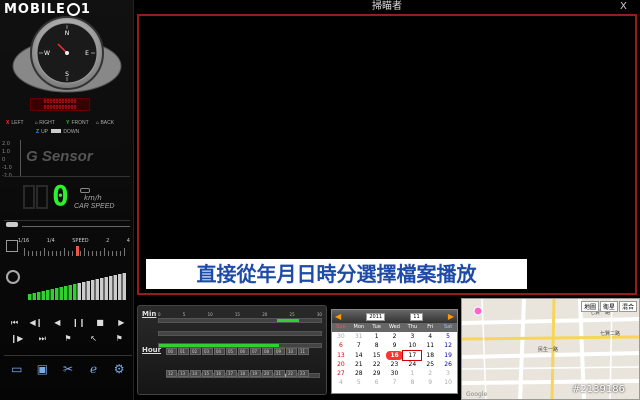 This screenshot has height=400, width=640. What do you see at coordinates (61, 293) in the screenshot?
I see `volume-bar` at bounding box center [61, 293].